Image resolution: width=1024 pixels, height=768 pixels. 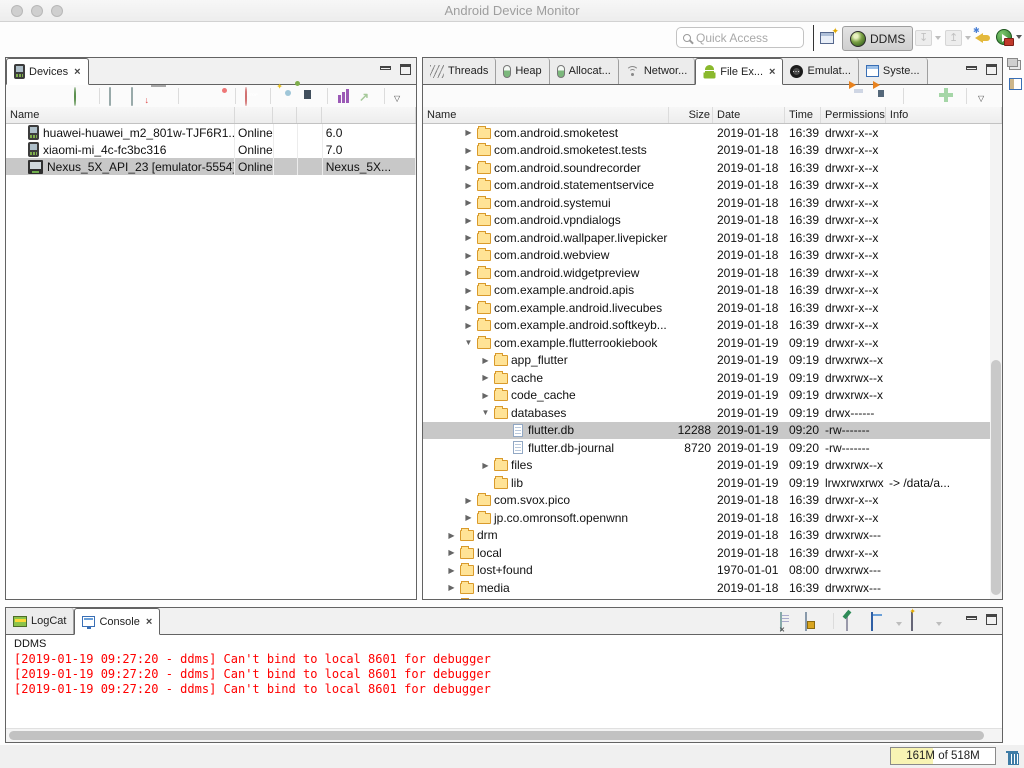 I want to click on next-annotation-button, so click(x=953, y=38).